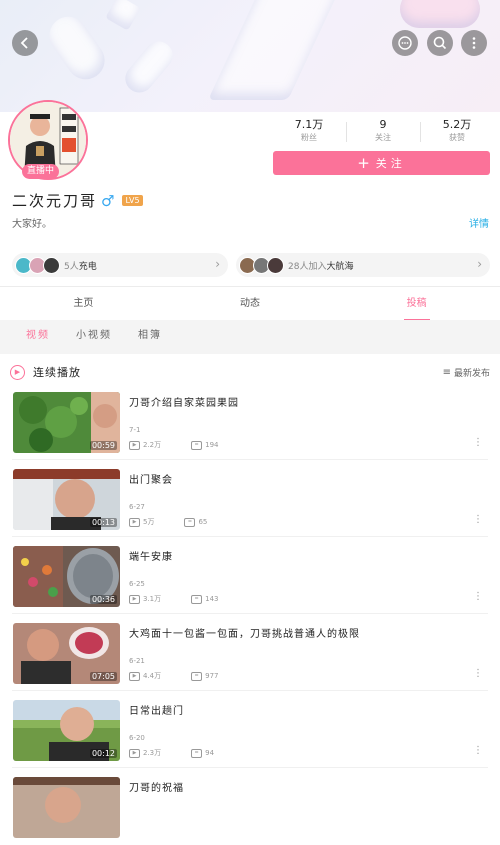  What do you see at coordinates (363, 265) in the screenshot?
I see `guard-fans-pill: 28人加入大航海 ›` at bounding box center [363, 265].